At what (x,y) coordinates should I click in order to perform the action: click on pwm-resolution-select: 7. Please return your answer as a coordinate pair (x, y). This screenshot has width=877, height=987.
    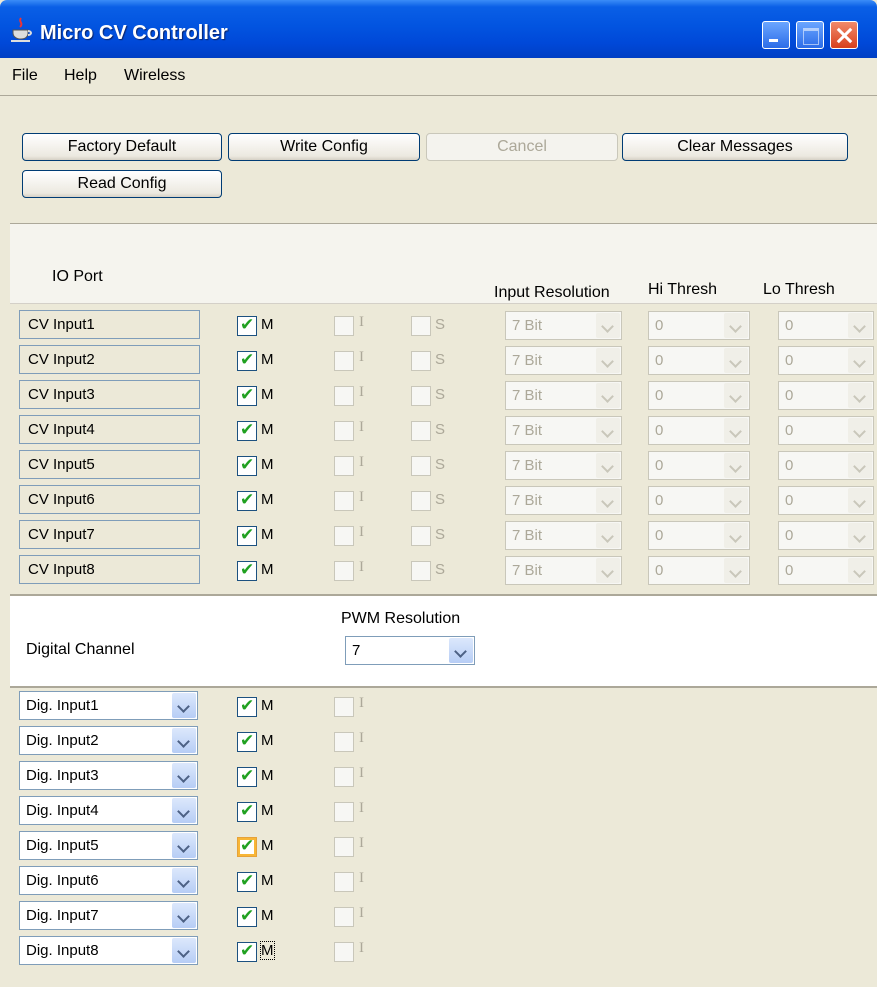
    Looking at the image, I should click on (410, 650).